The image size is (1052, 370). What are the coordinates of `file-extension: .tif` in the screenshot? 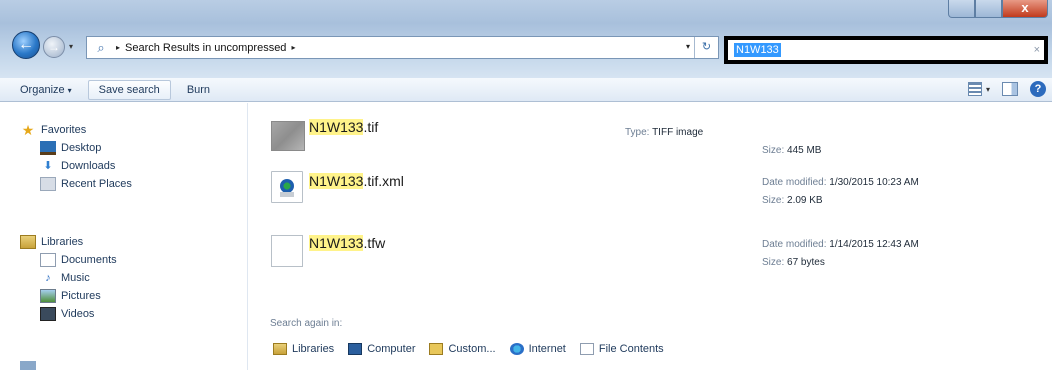 It's located at (371, 127).